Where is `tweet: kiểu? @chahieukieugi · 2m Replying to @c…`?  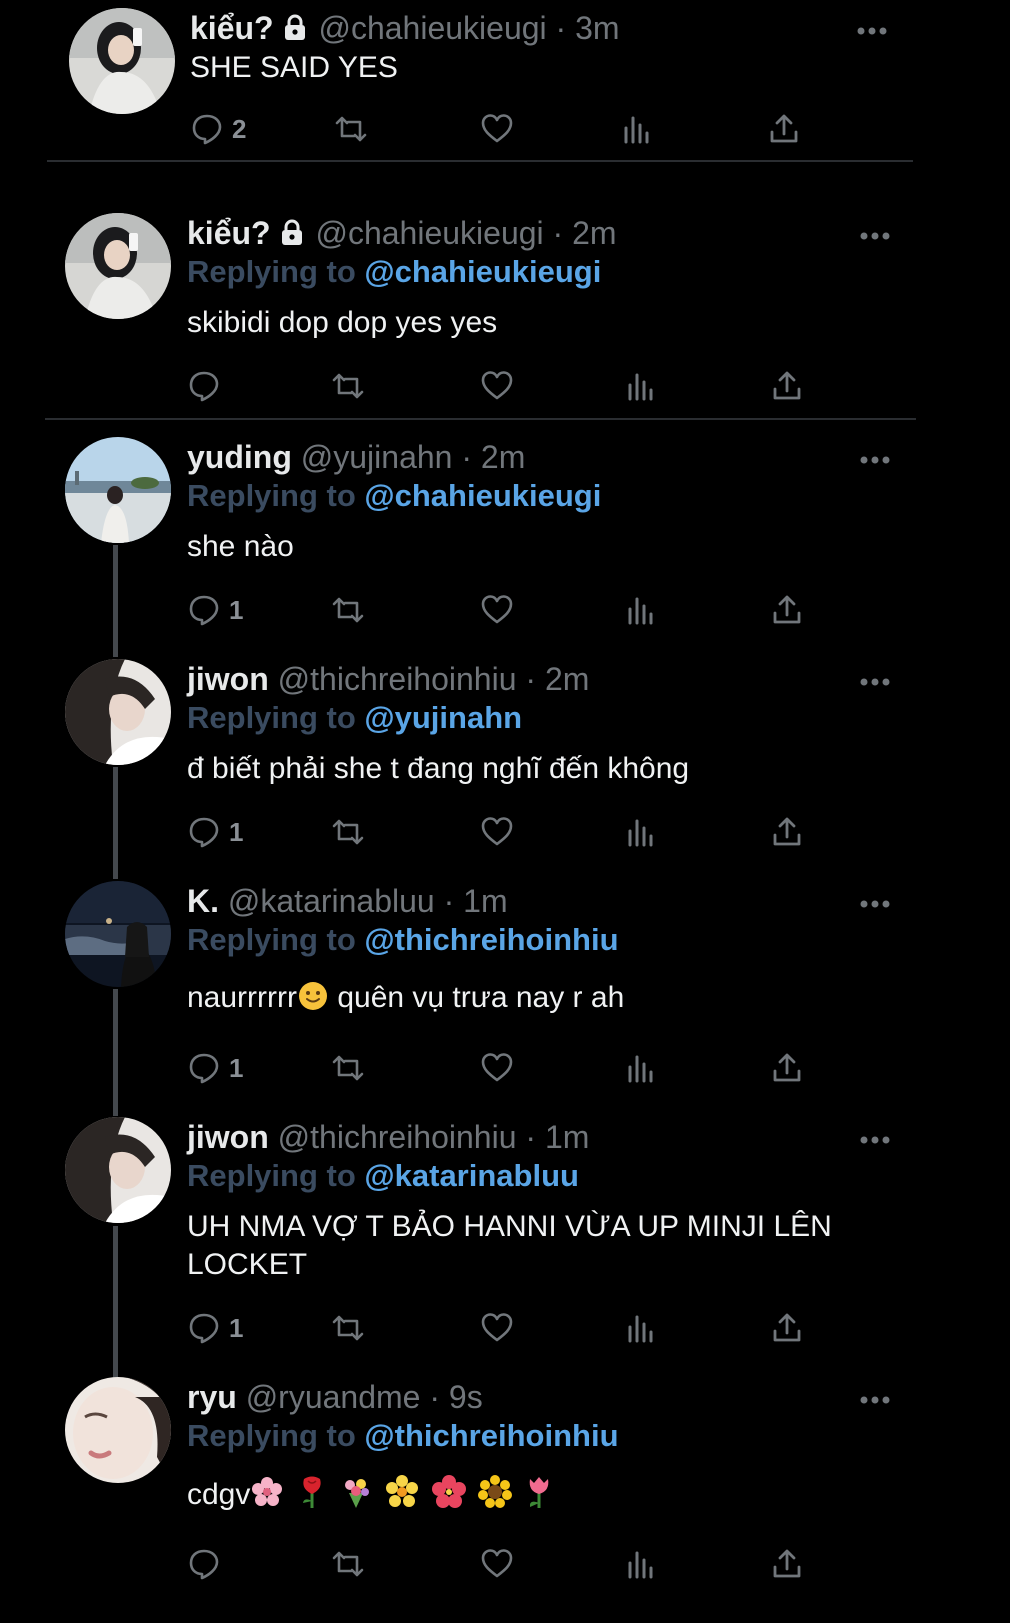 tweet: kiểu? @chahieukieugi · 2m Replying to @c… is located at coordinates (460, 305).